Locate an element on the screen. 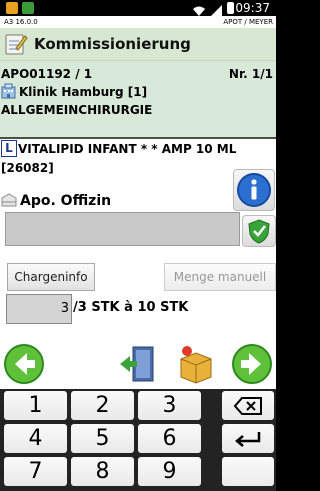 The width and height of the screenshot is (320, 491). backspace-icon is located at coordinates (247, 406).